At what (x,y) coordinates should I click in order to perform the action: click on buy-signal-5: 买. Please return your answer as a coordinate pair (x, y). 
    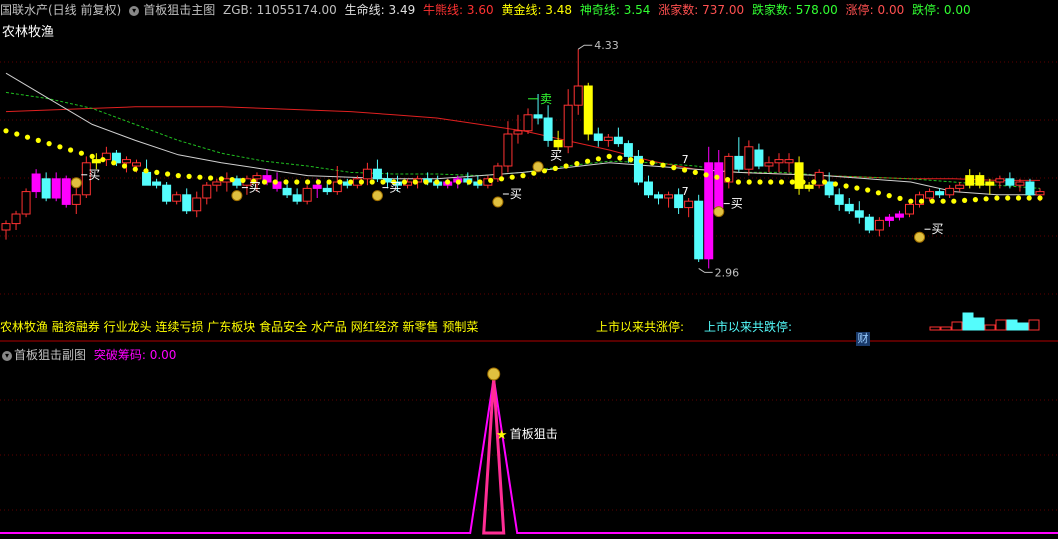
    Looking at the image, I should click on (938, 229).